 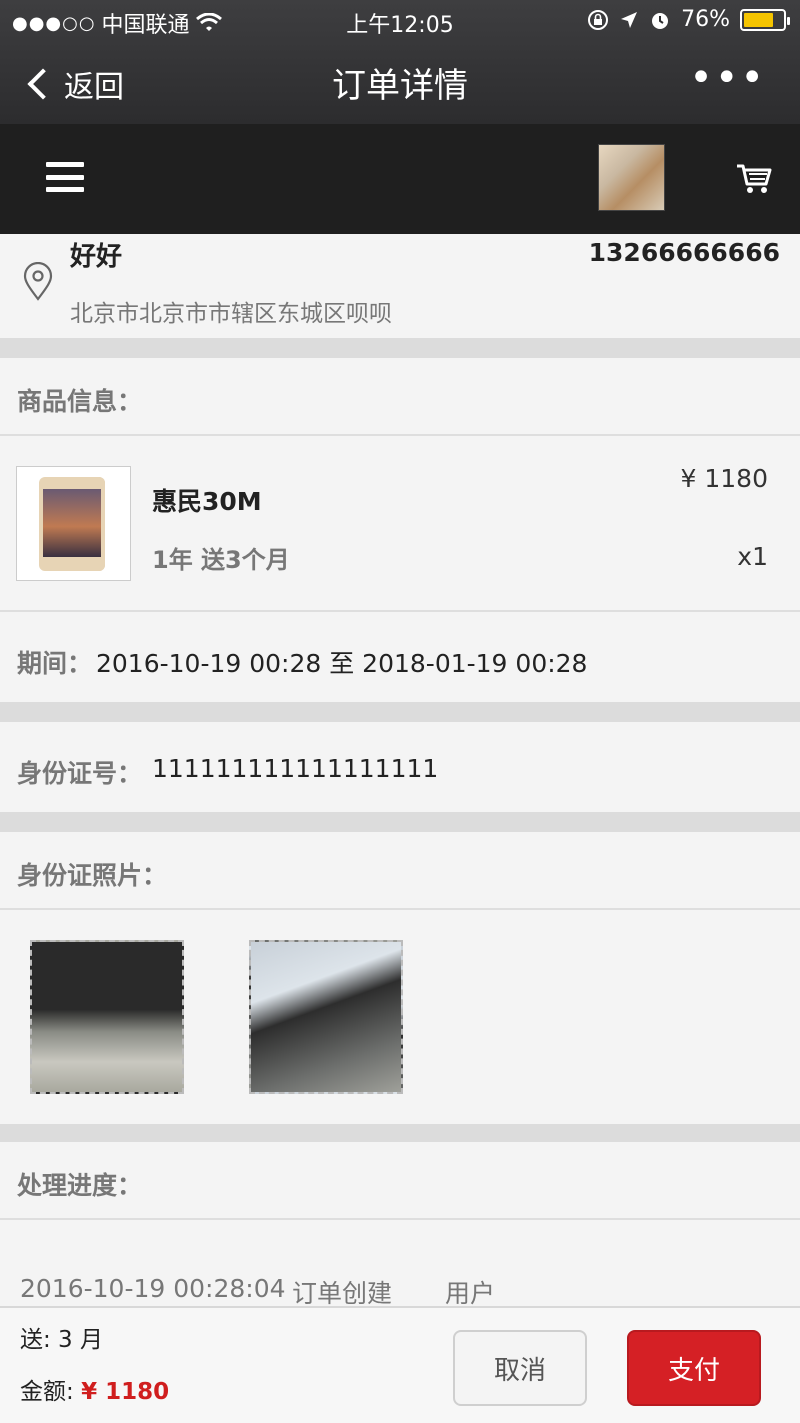 What do you see at coordinates (38, 281) in the screenshot?
I see `location-pin-icon` at bounding box center [38, 281].